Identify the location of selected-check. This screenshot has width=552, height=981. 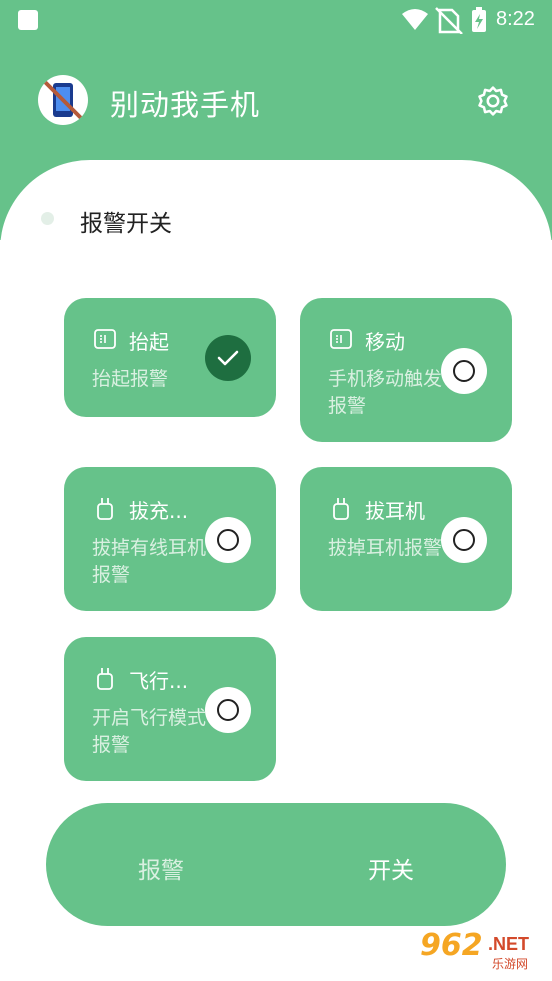
(228, 358).